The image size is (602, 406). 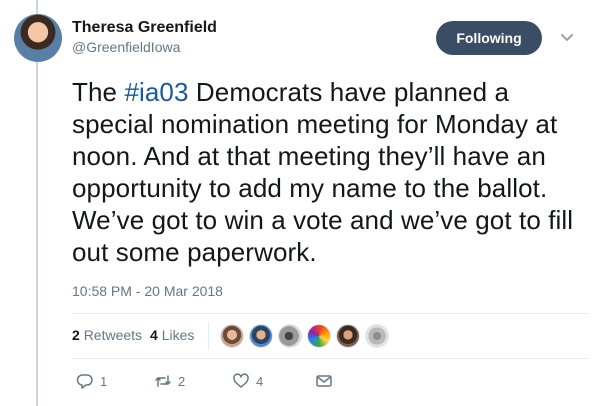 I want to click on retweet-icon, so click(x=163, y=381).